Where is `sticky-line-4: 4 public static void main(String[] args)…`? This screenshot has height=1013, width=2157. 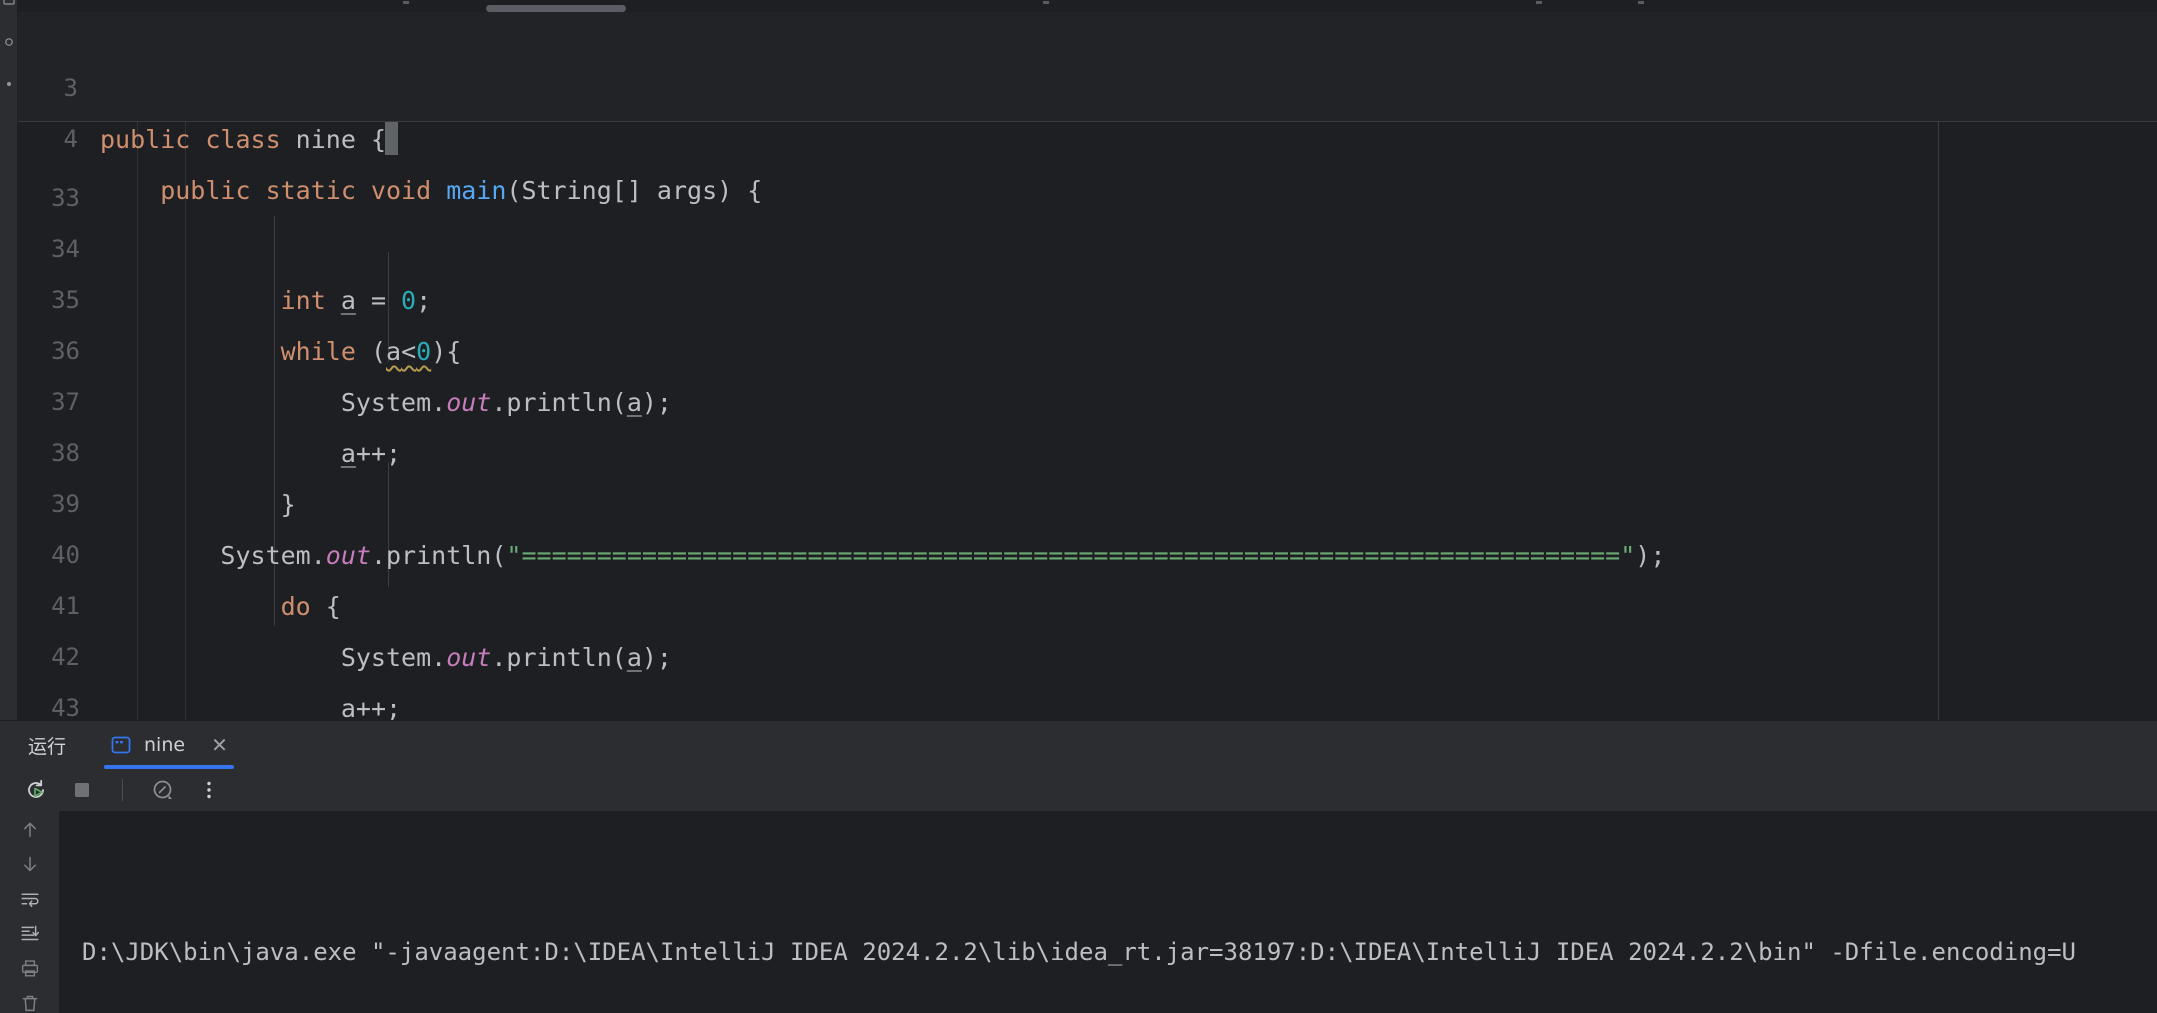
sticky-line-4: 4 public static void main(String[] args)… is located at coordinates (1087, 134).